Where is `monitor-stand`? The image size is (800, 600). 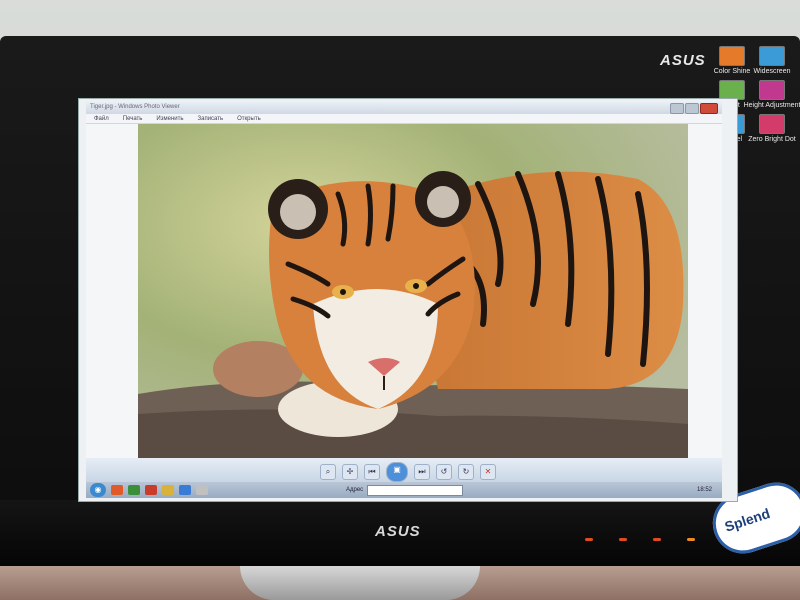
monitor-stand is located at coordinates (360, 583).